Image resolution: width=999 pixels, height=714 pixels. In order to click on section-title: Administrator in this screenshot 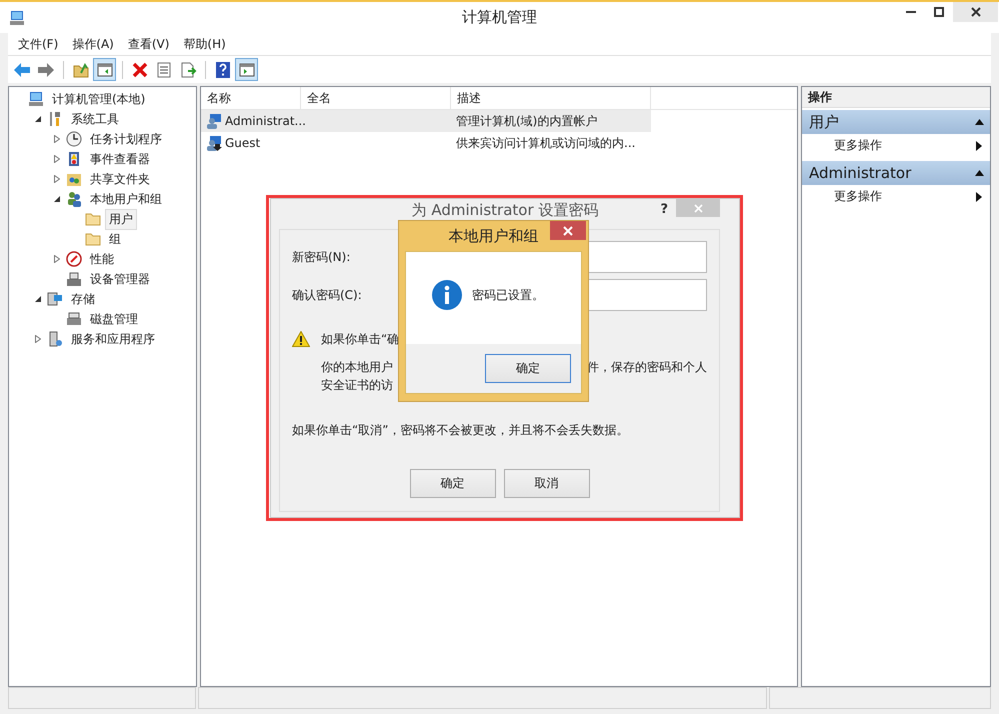, I will do `click(860, 173)`.